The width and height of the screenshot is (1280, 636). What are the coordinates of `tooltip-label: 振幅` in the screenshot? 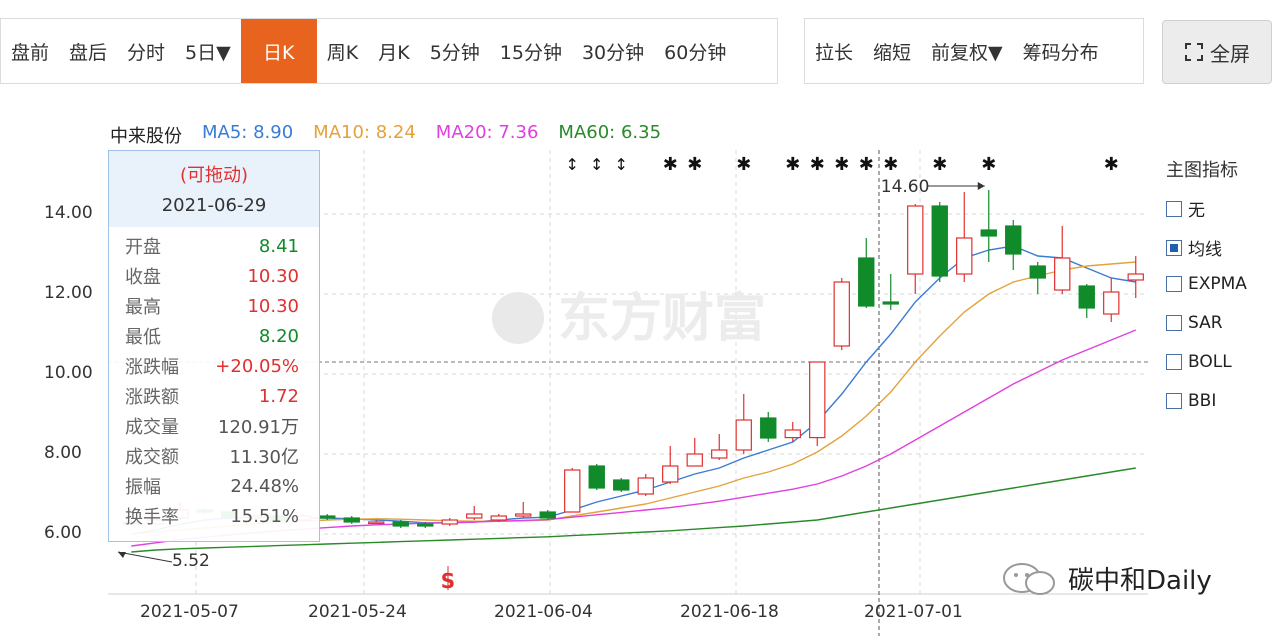 It's located at (143, 487).